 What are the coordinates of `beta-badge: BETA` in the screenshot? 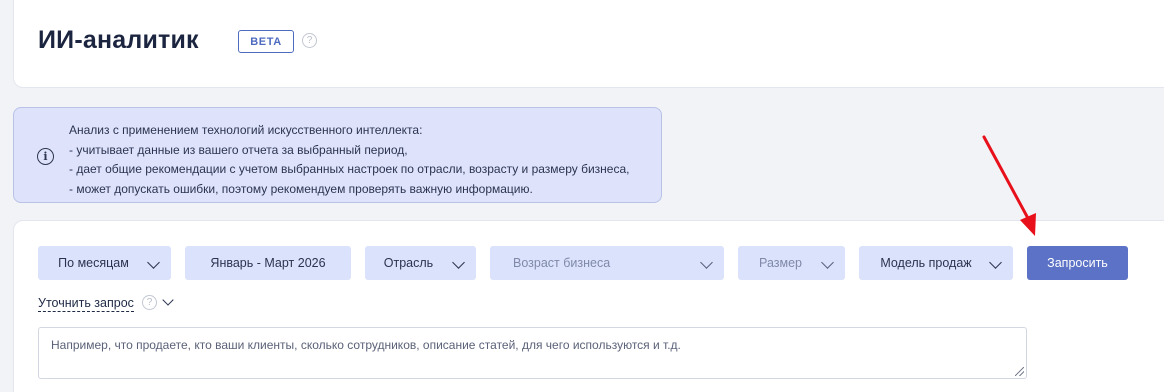 It's located at (266, 41).